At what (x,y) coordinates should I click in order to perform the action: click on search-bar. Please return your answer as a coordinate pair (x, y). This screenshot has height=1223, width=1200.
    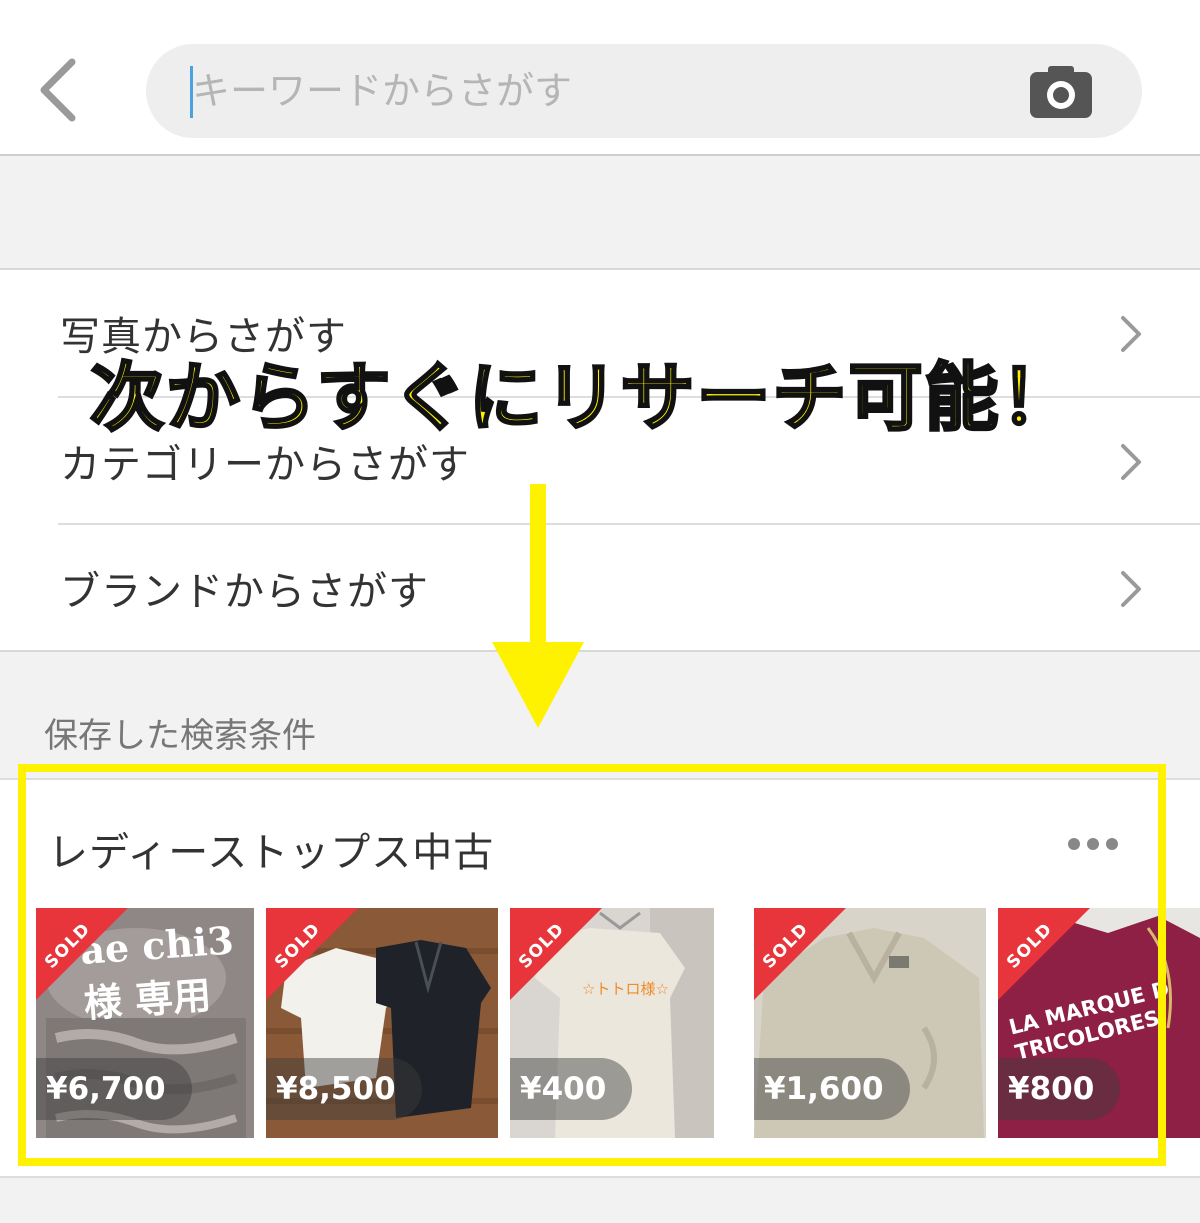
    Looking at the image, I should click on (644, 91).